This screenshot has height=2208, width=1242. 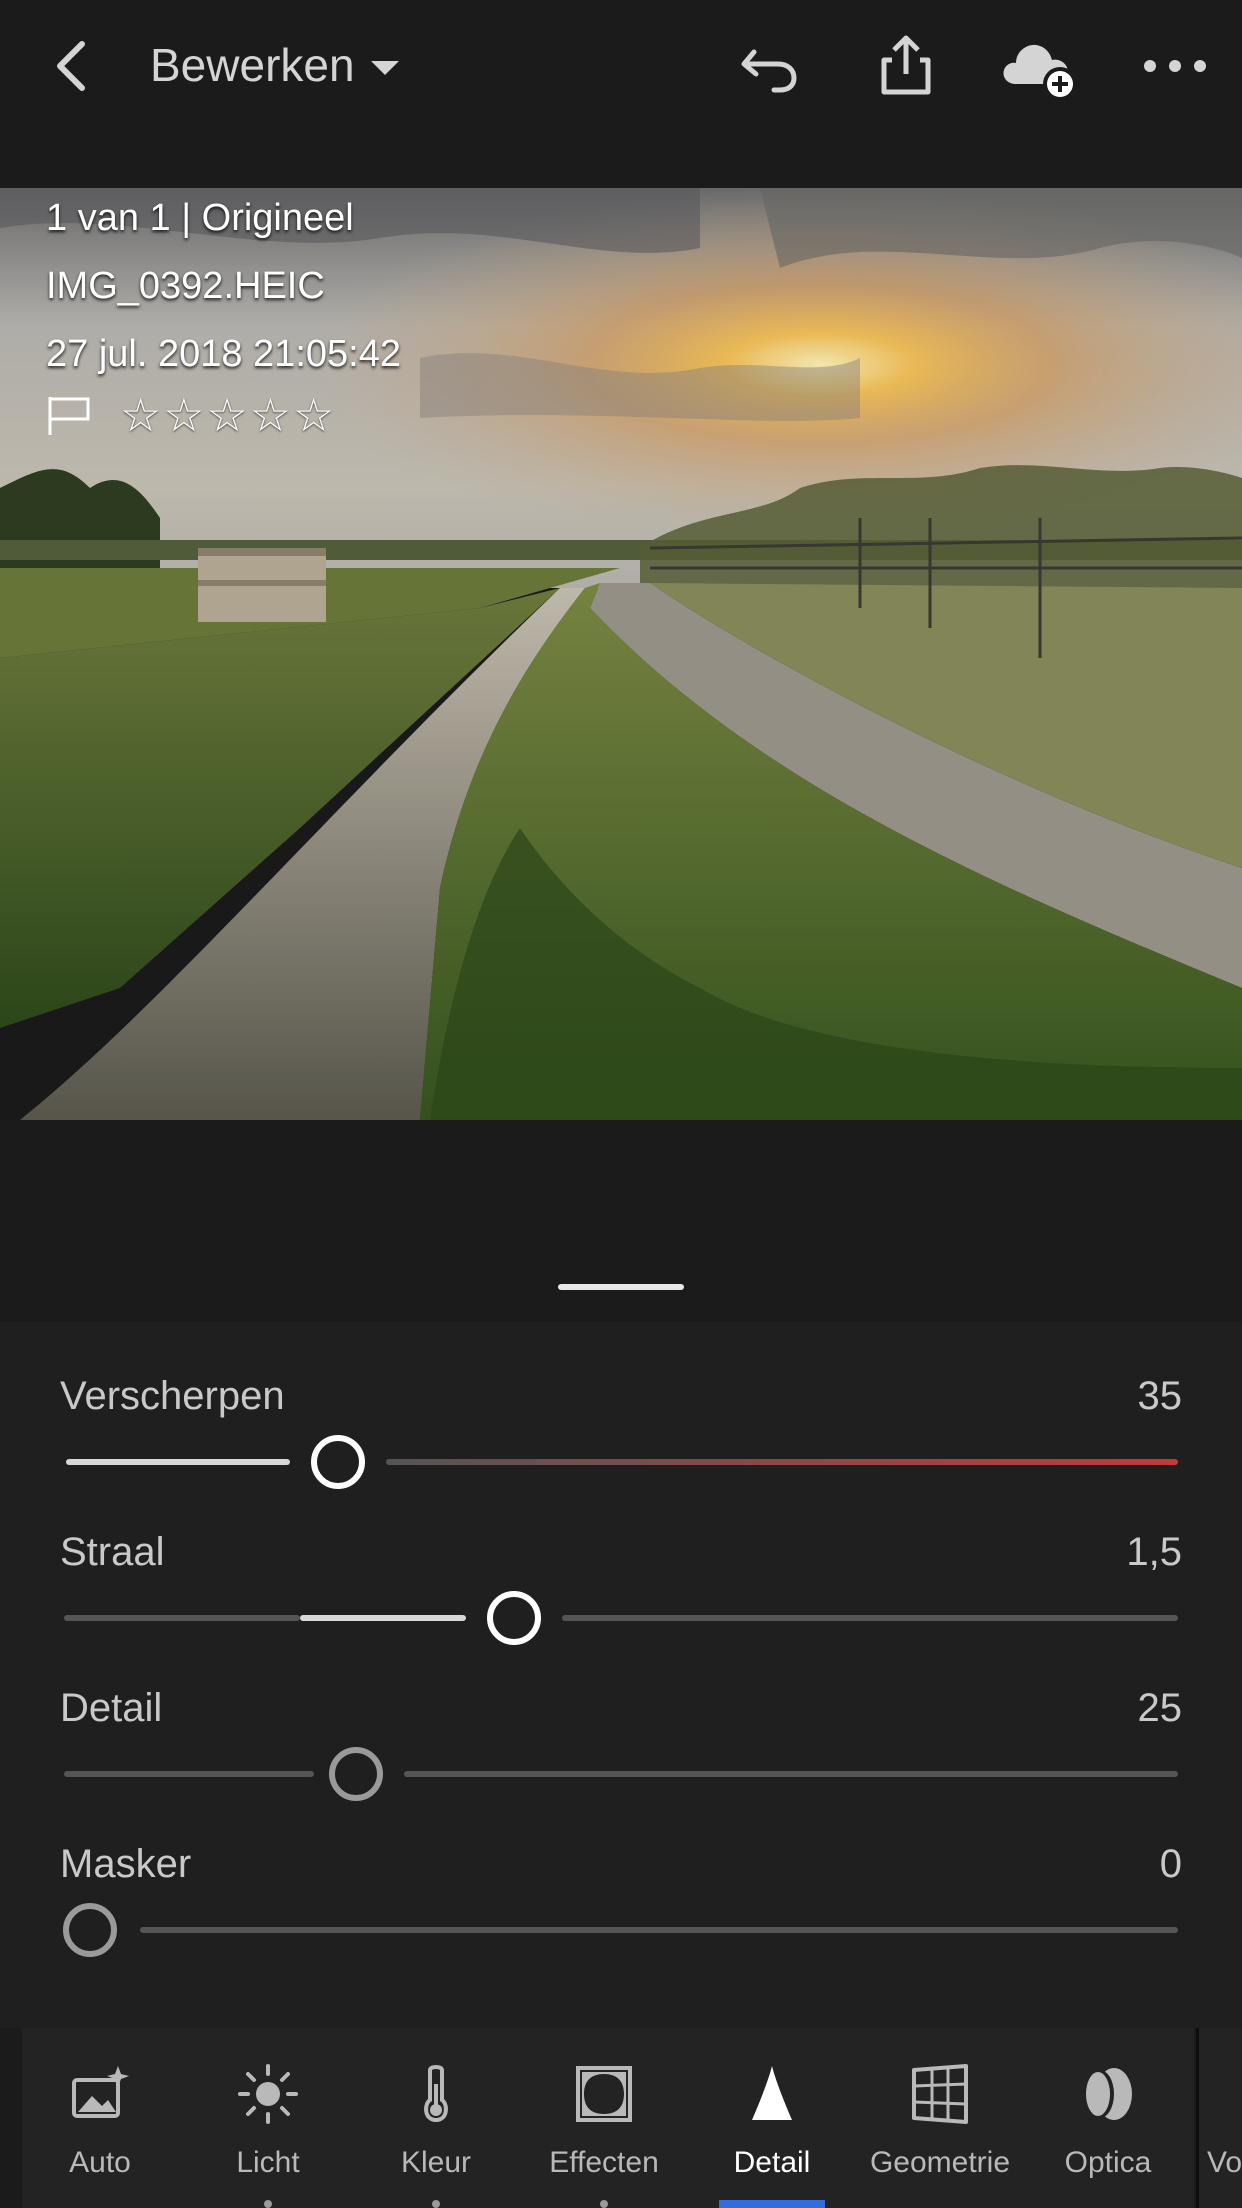 I want to click on auto-icon, so click(x=100, y=2094).